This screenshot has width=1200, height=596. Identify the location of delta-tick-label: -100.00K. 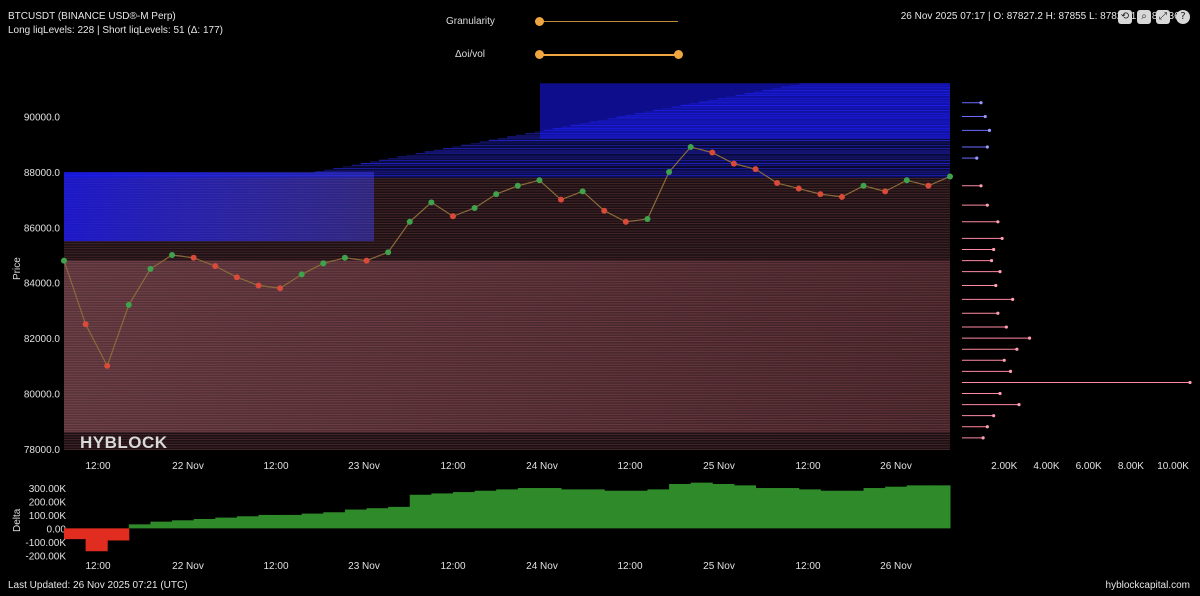
(45, 543).